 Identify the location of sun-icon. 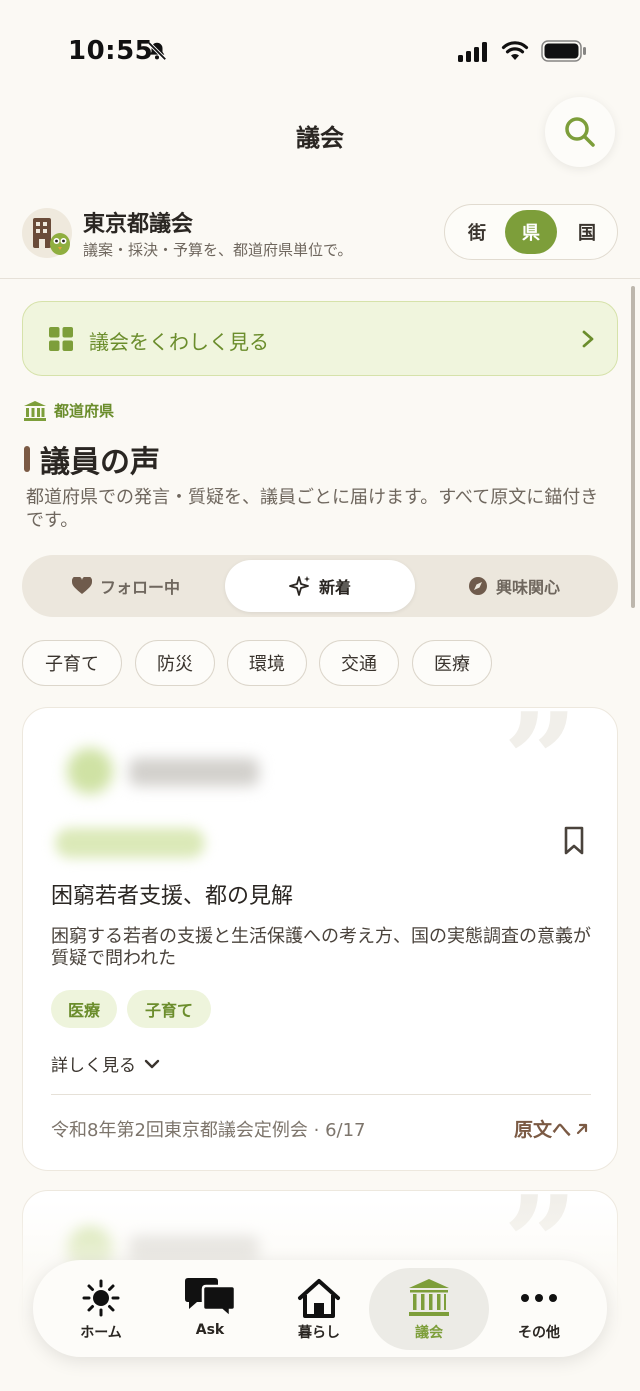
(101, 1298).